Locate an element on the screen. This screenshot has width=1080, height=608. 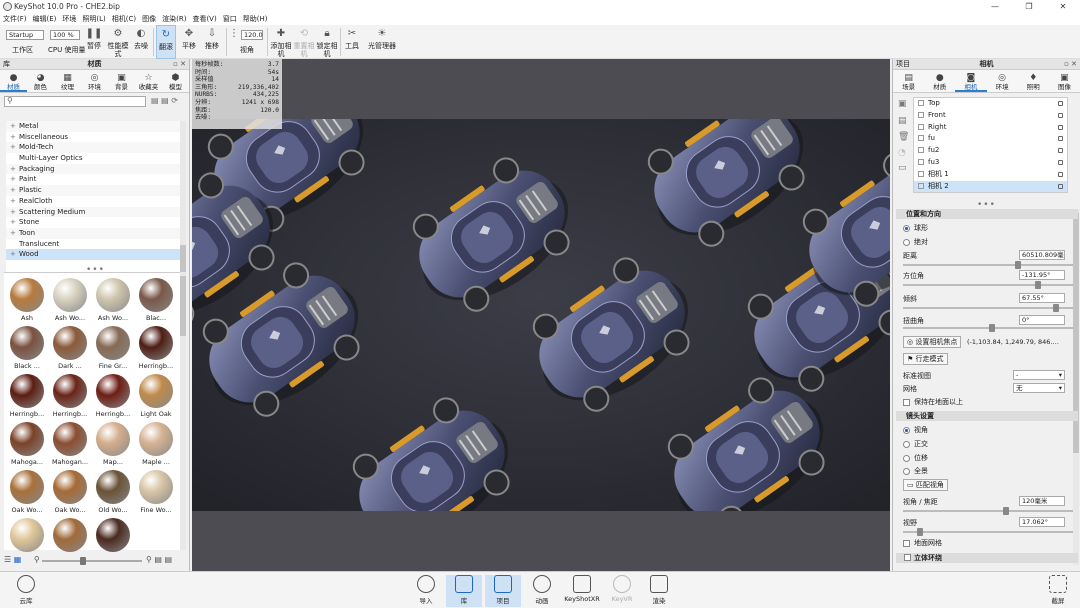
distance-slider is located at coordinates (988, 265).